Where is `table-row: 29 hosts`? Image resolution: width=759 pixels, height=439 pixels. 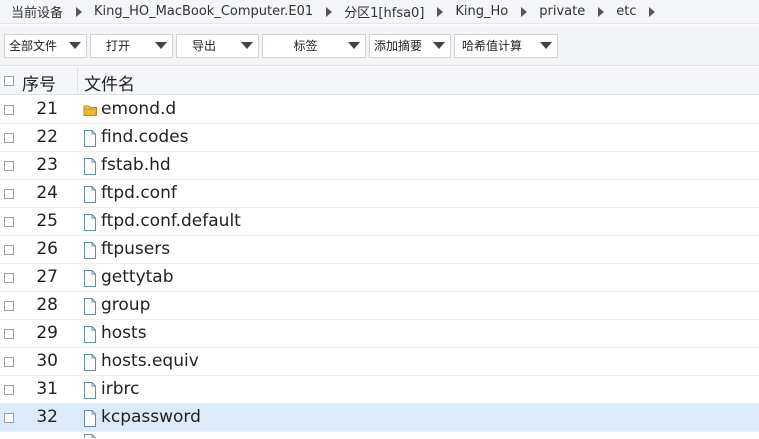 table-row: 29 hosts is located at coordinates (379, 334).